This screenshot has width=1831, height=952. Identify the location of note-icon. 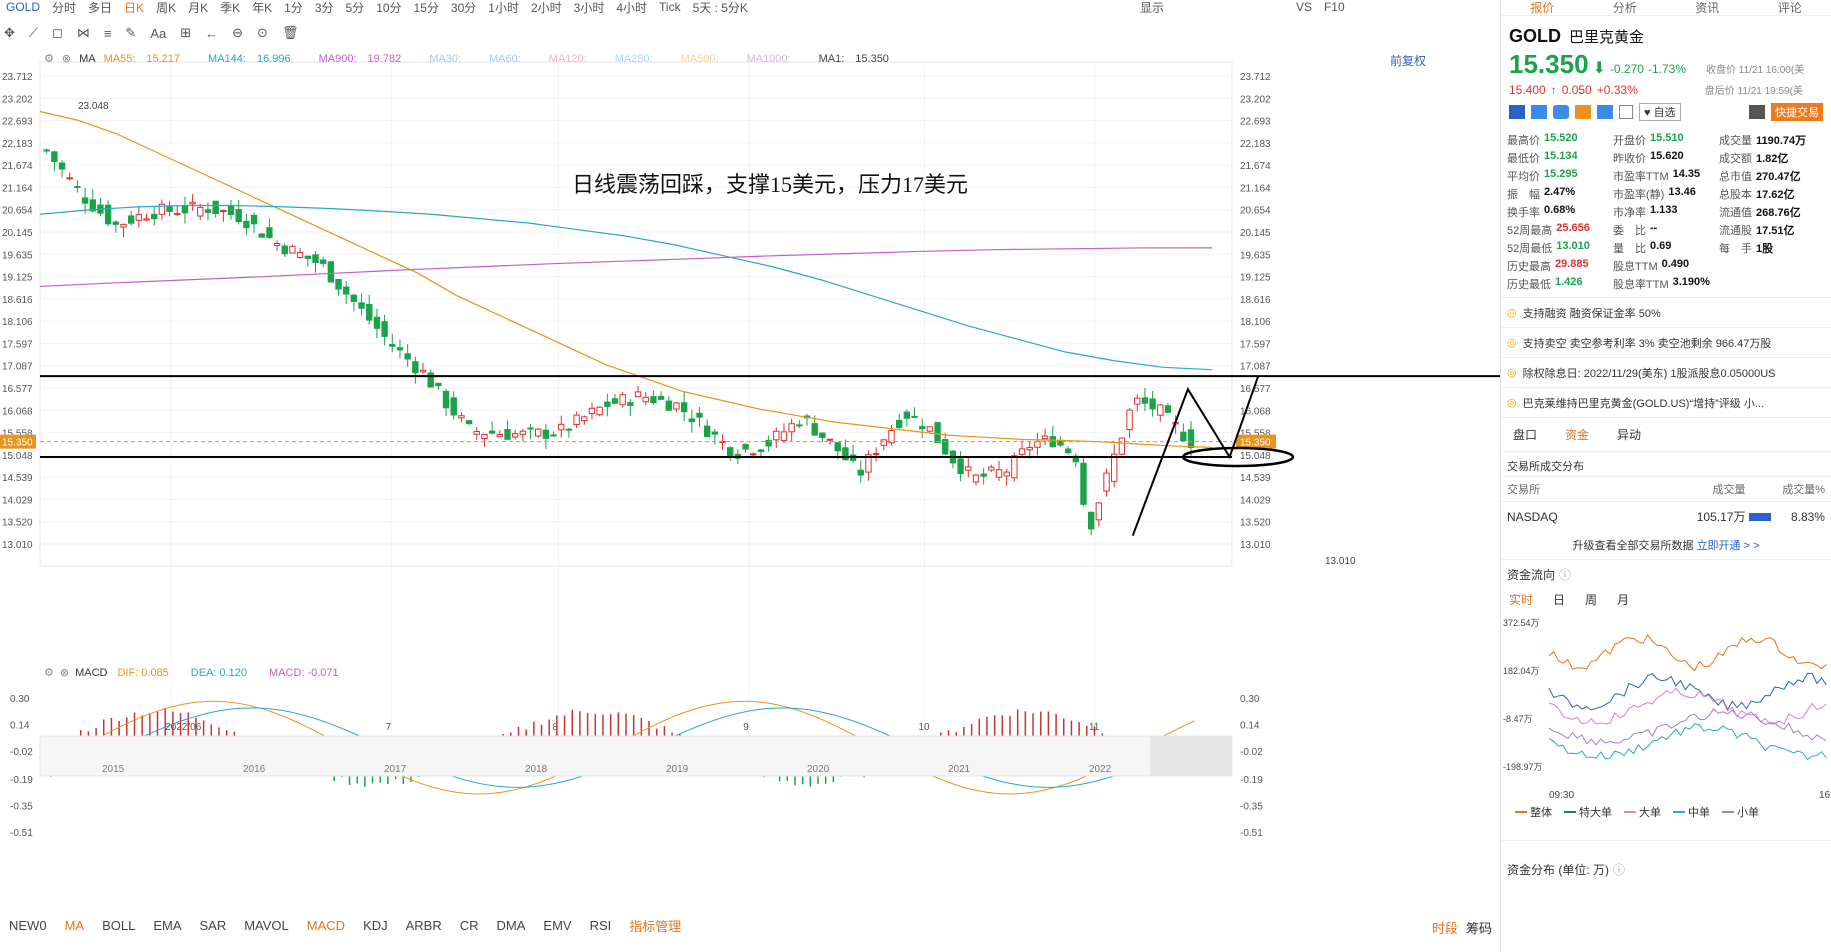
(1626, 112).